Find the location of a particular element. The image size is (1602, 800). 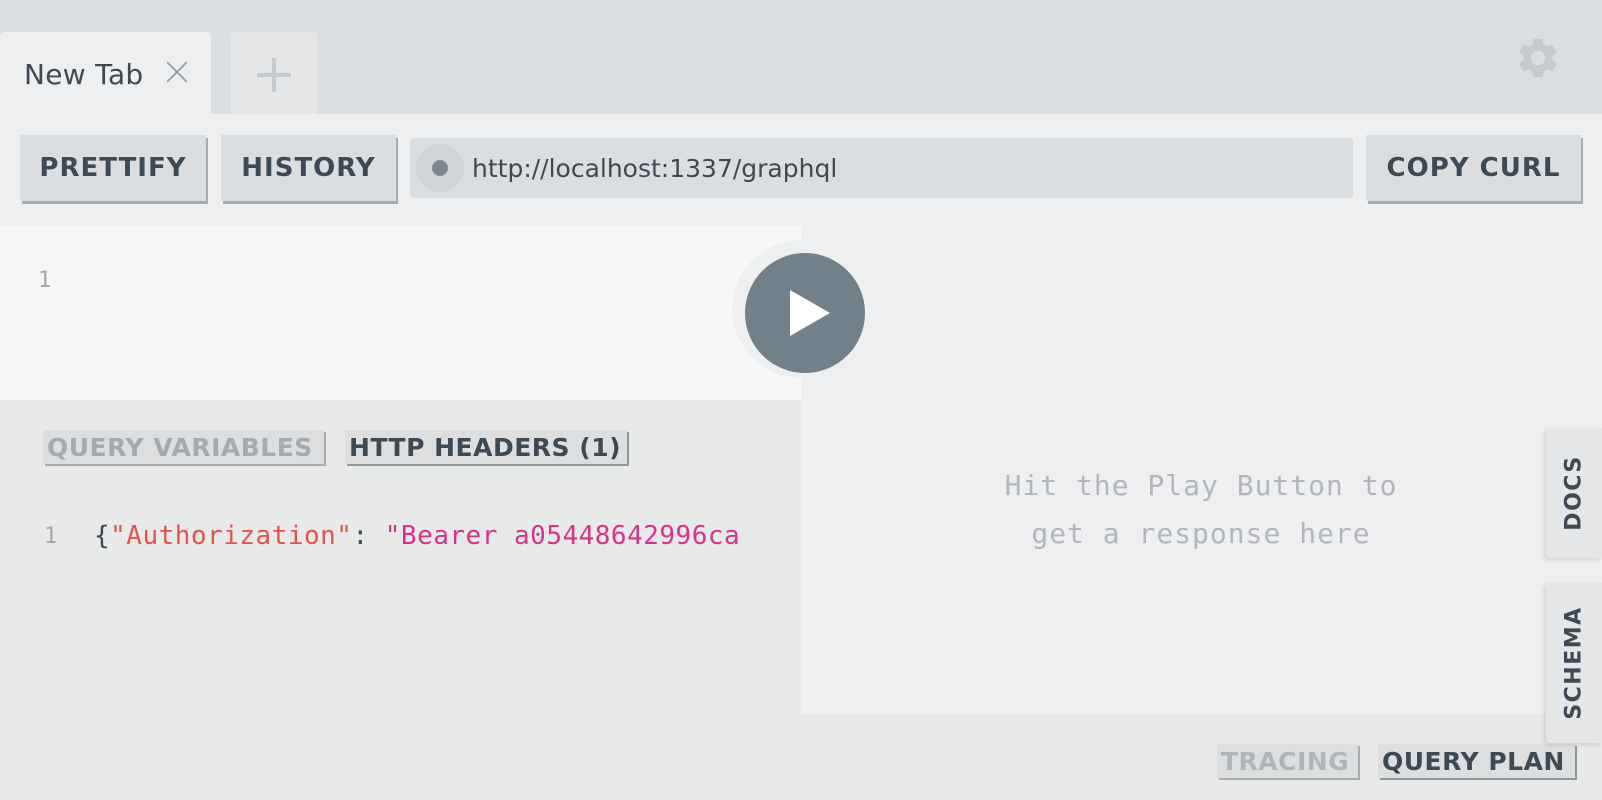

copy-curl-button: COPY CURL is located at coordinates (1473, 168).